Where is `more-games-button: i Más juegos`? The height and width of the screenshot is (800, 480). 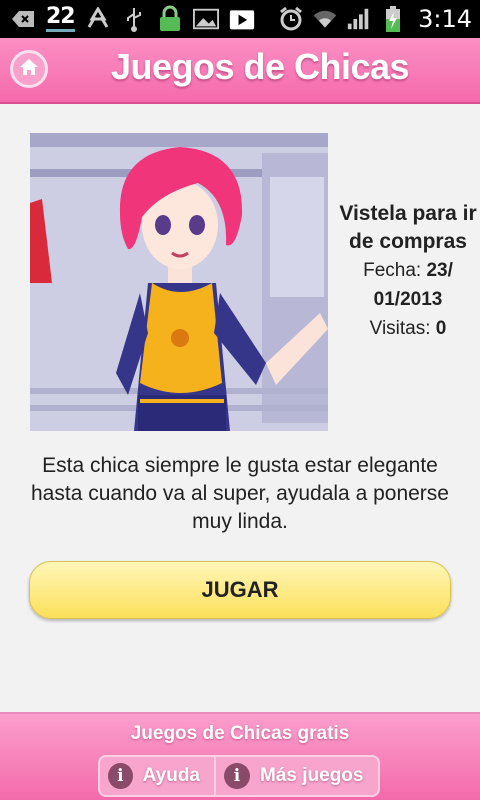 more-games-button: i Más juegos is located at coordinates (298, 776).